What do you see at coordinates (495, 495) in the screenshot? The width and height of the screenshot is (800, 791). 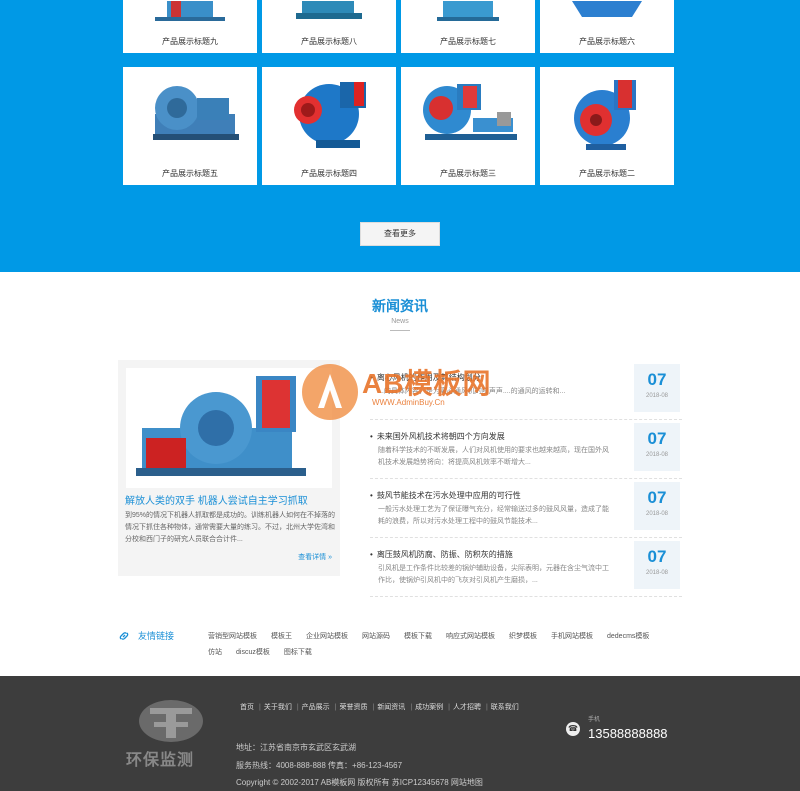 I see `news-item-title: 鼓风节能技术在污水处理中应用的可行性` at bounding box center [495, 495].